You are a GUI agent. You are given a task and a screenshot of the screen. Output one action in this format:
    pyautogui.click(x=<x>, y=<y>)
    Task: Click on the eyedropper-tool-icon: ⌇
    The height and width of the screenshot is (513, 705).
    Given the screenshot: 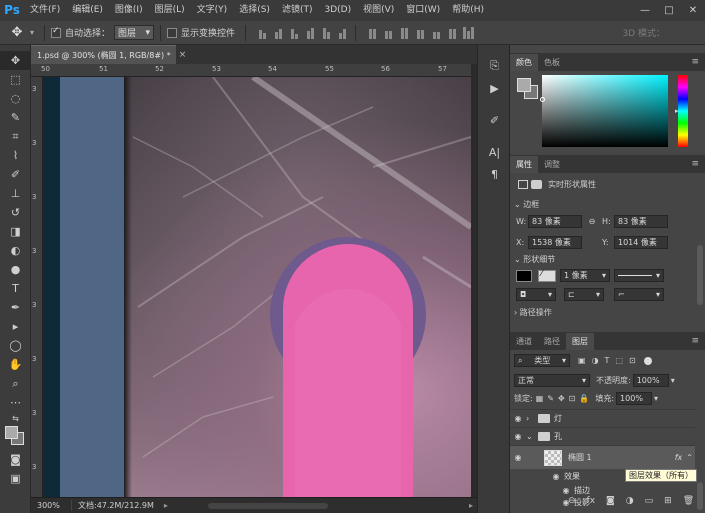 What is the action you would take?
    pyautogui.click(x=15, y=155)
    